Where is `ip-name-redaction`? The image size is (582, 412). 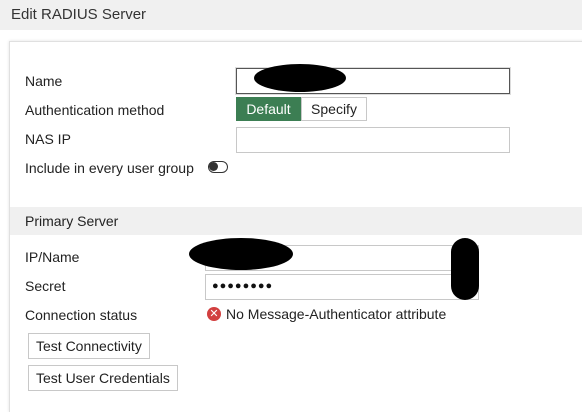 ip-name-redaction is located at coordinates (241, 254).